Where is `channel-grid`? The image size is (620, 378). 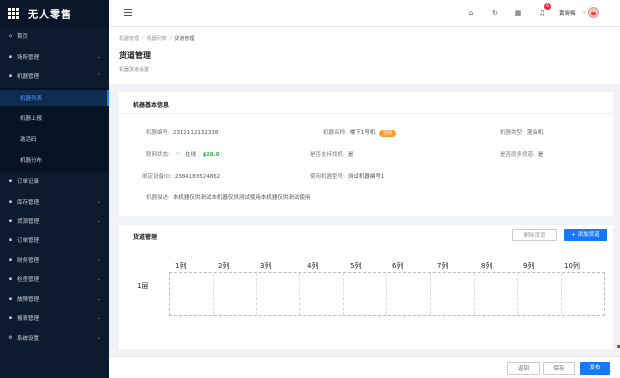
channel-grid is located at coordinates (387, 294).